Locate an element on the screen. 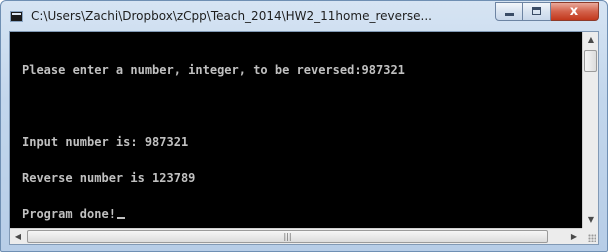 The height and width of the screenshot is (252, 608). down-arrow-icon: ▼ is located at coordinates (591, 220).